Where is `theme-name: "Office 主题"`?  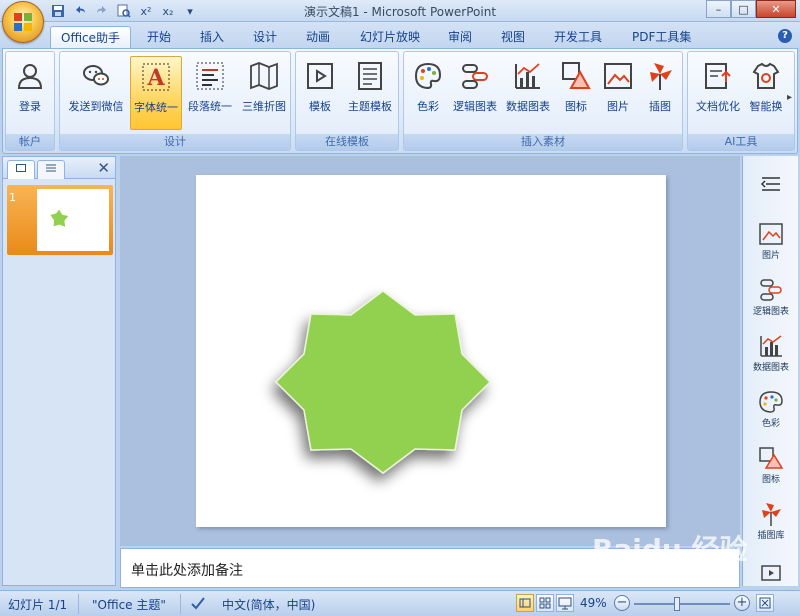
theme-name: "Office 主题" is located at coordinates (129, 605).